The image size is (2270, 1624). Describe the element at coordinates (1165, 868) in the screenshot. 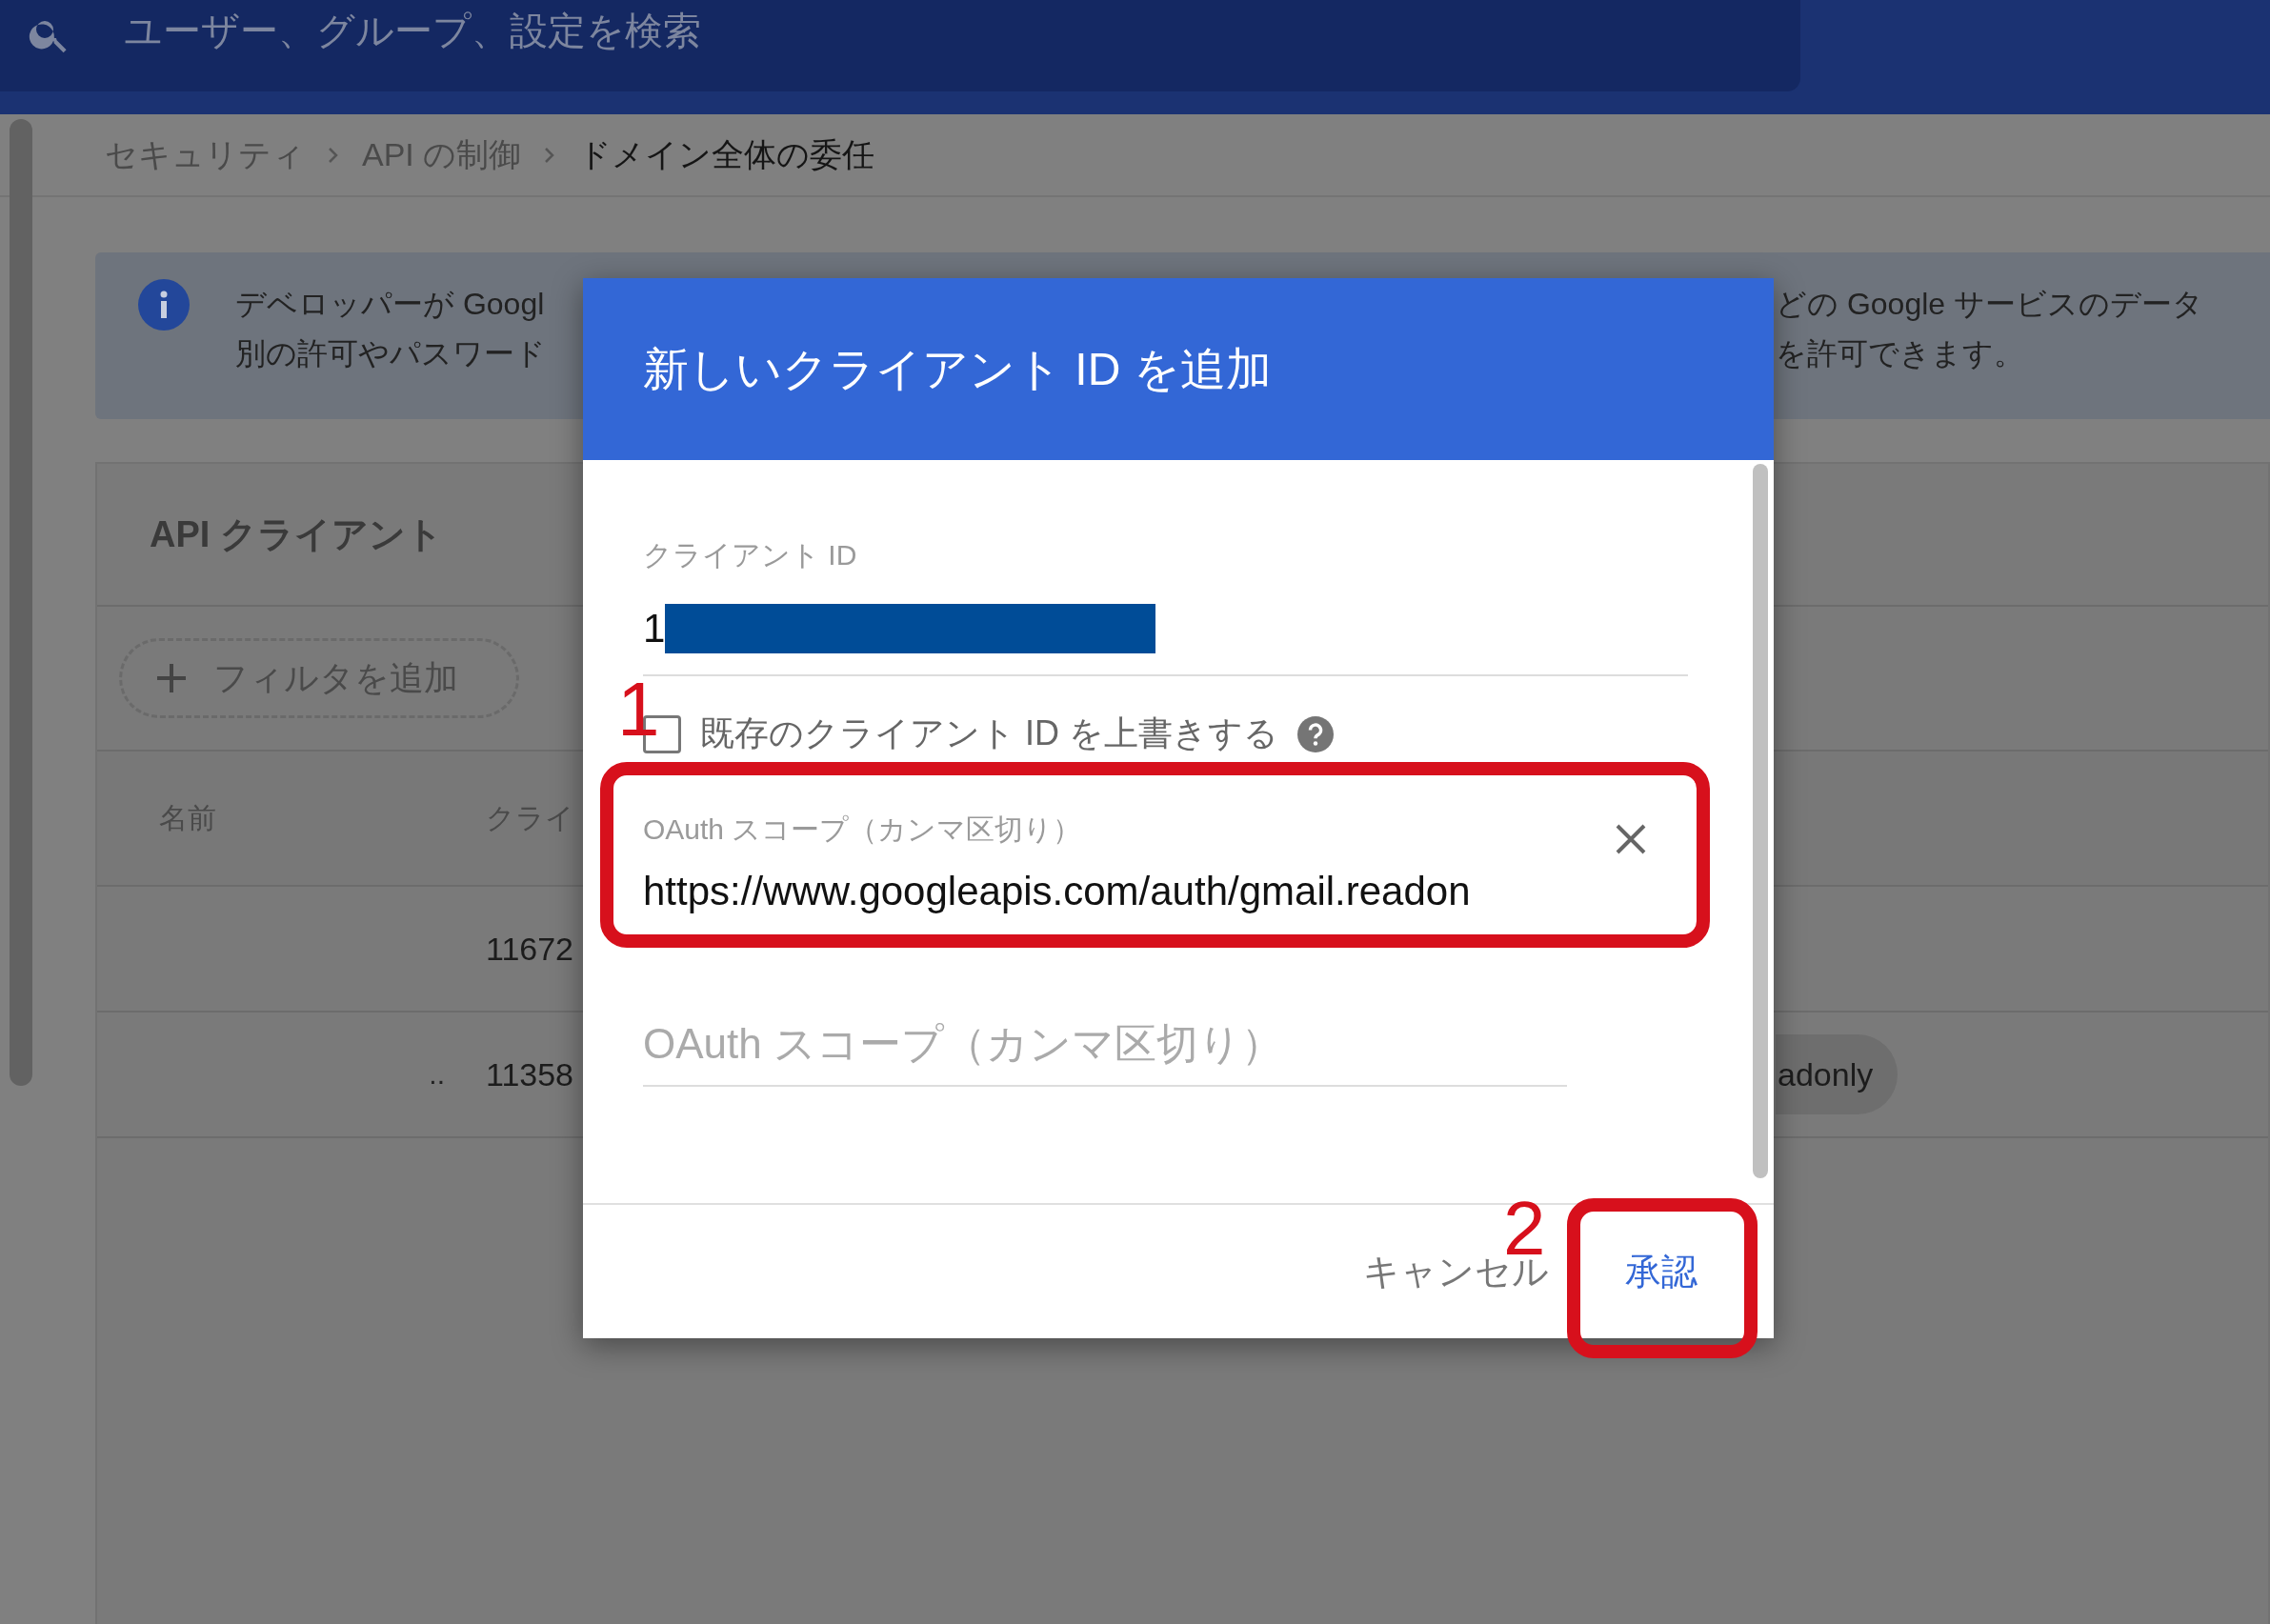

I see `scope-field: OAuth スコープ（カンマ区切り） https://www.googleapis.com/auth/gmail.readon` at that location.